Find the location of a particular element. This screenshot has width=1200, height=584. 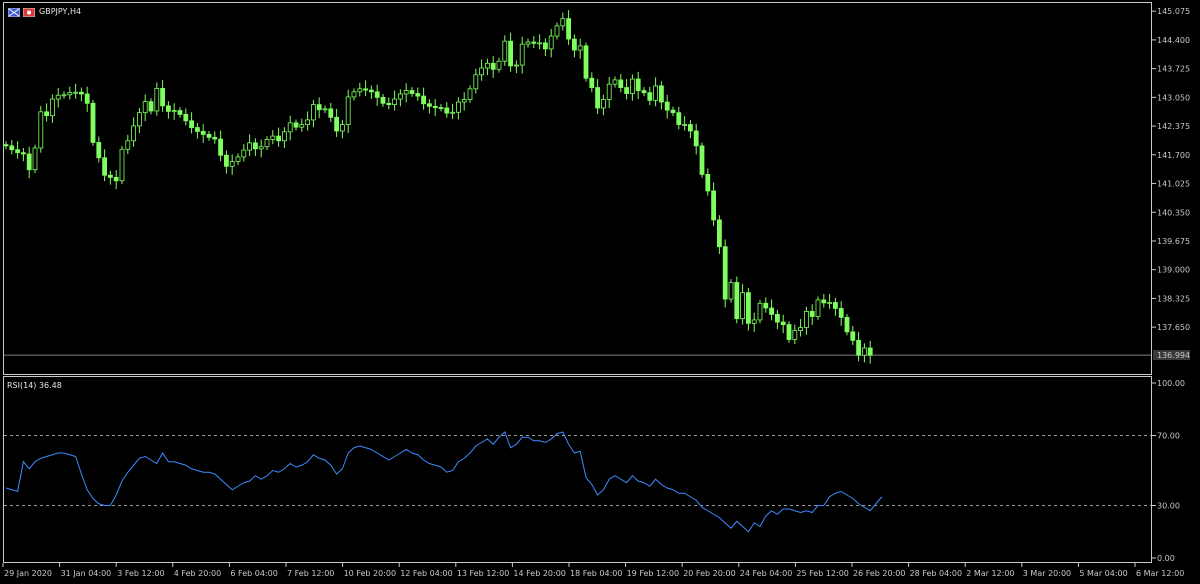

time-axis-label: 19 Feb 12:00 is located at coordinates (653, 573).